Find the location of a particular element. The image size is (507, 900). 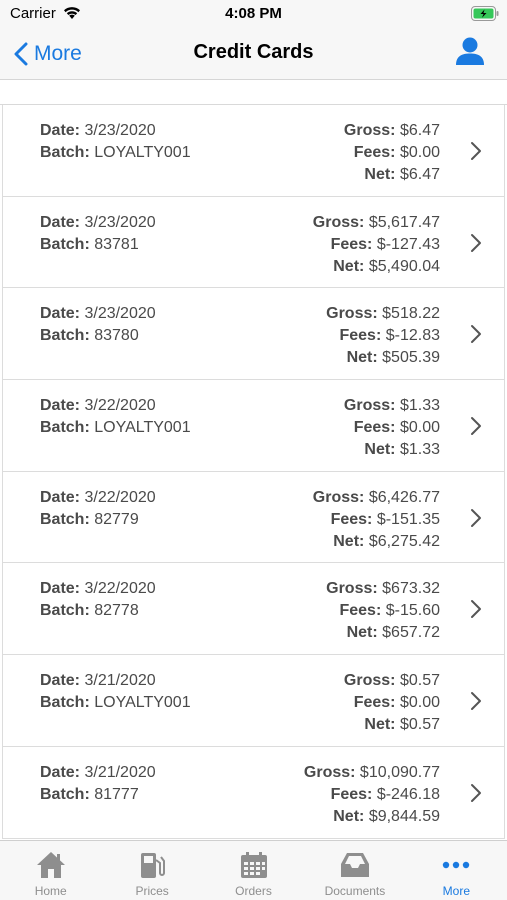

net-value: $505.39 is located at coordinates (411, 358).